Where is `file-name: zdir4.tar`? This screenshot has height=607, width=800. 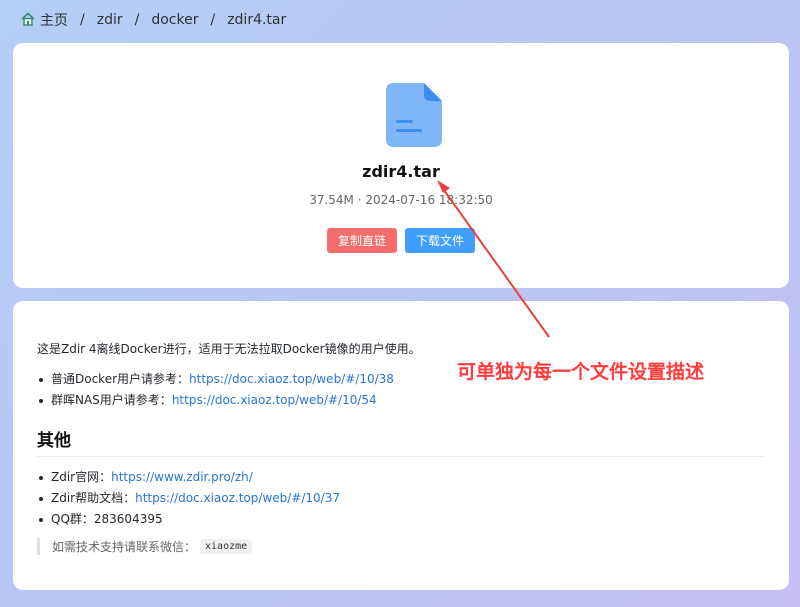
file-name: zdir4.tar is located at coordinates (401, 171).